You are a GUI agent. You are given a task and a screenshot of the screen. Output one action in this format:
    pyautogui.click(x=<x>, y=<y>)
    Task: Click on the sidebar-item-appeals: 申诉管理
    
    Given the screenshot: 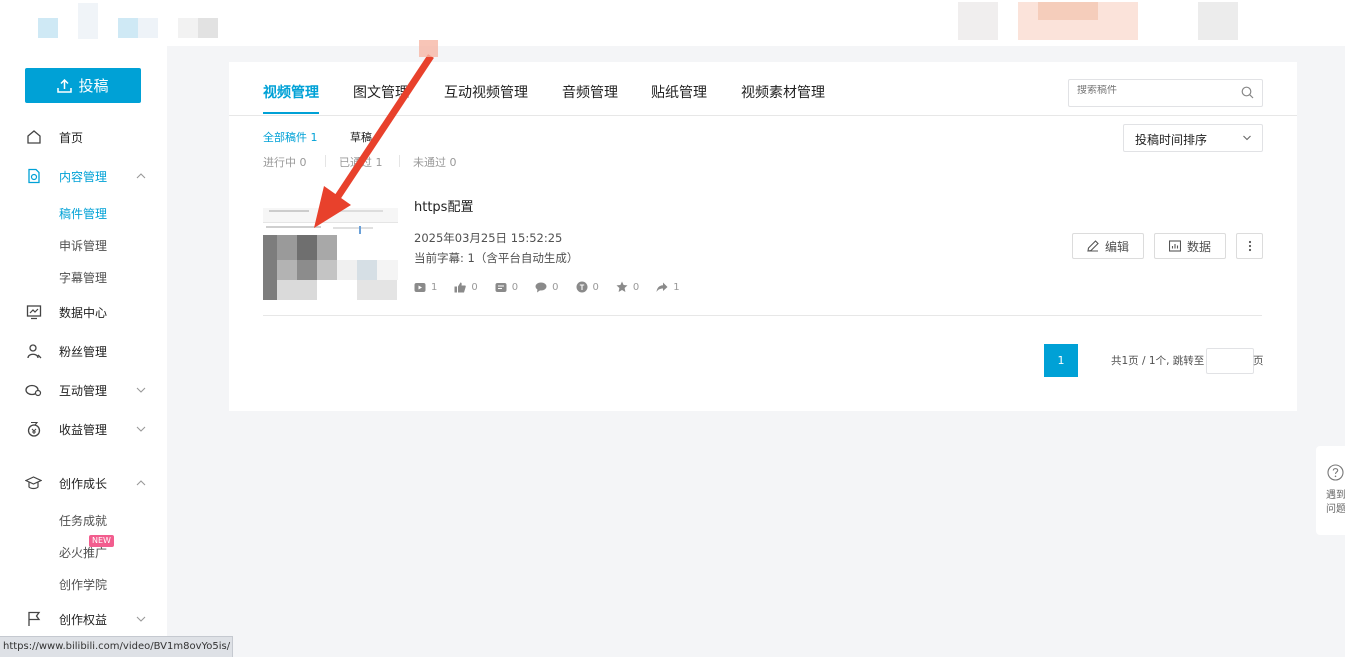 What is the action you would take?
    pyautogui.click(x=83, y=245)
    